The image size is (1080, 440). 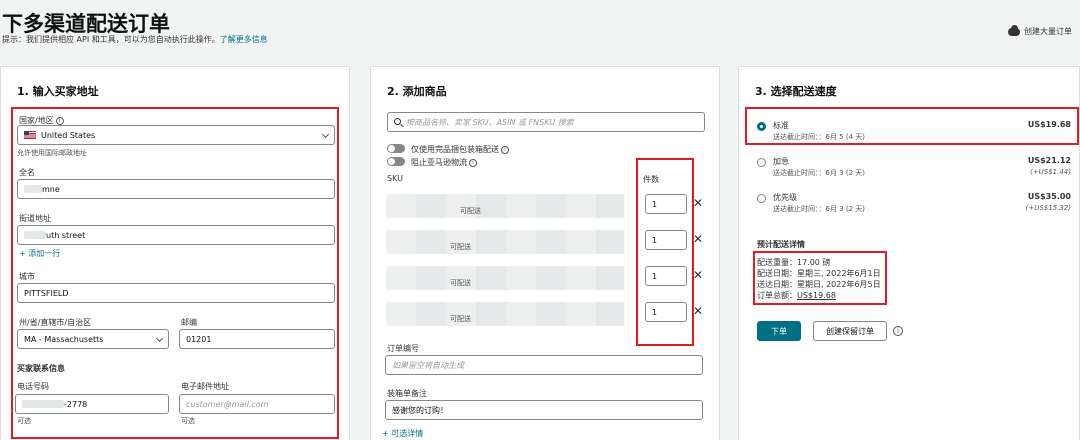 I want to click on shipping-option-name: 优先级, so click(x=785, y=197).